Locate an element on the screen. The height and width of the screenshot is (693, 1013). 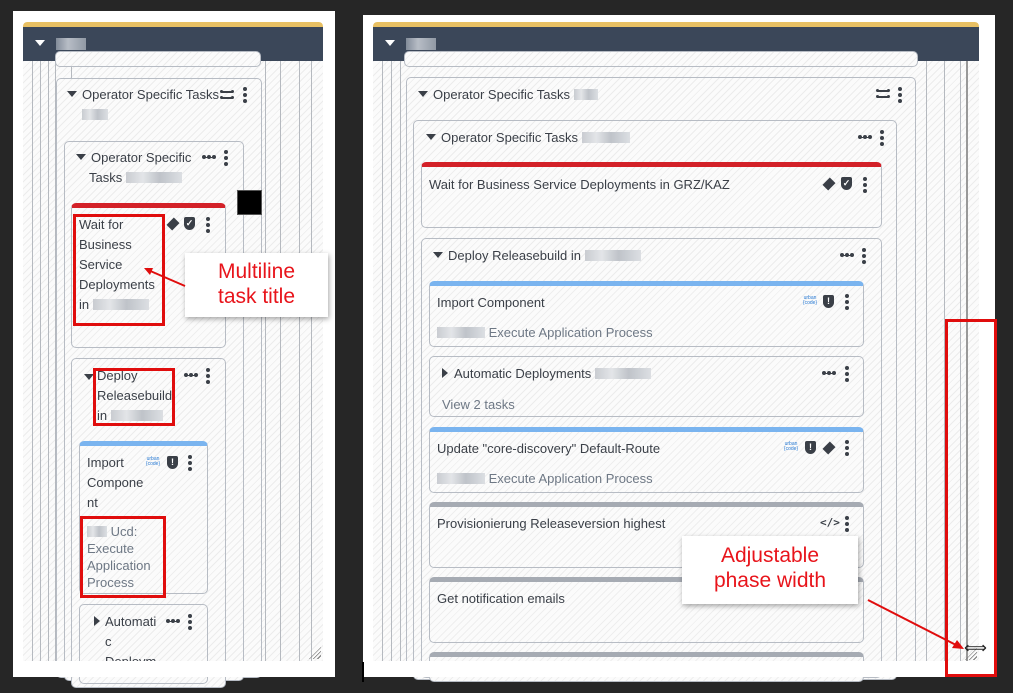
highlight-deploy-title is located at coordinates (134, 397).